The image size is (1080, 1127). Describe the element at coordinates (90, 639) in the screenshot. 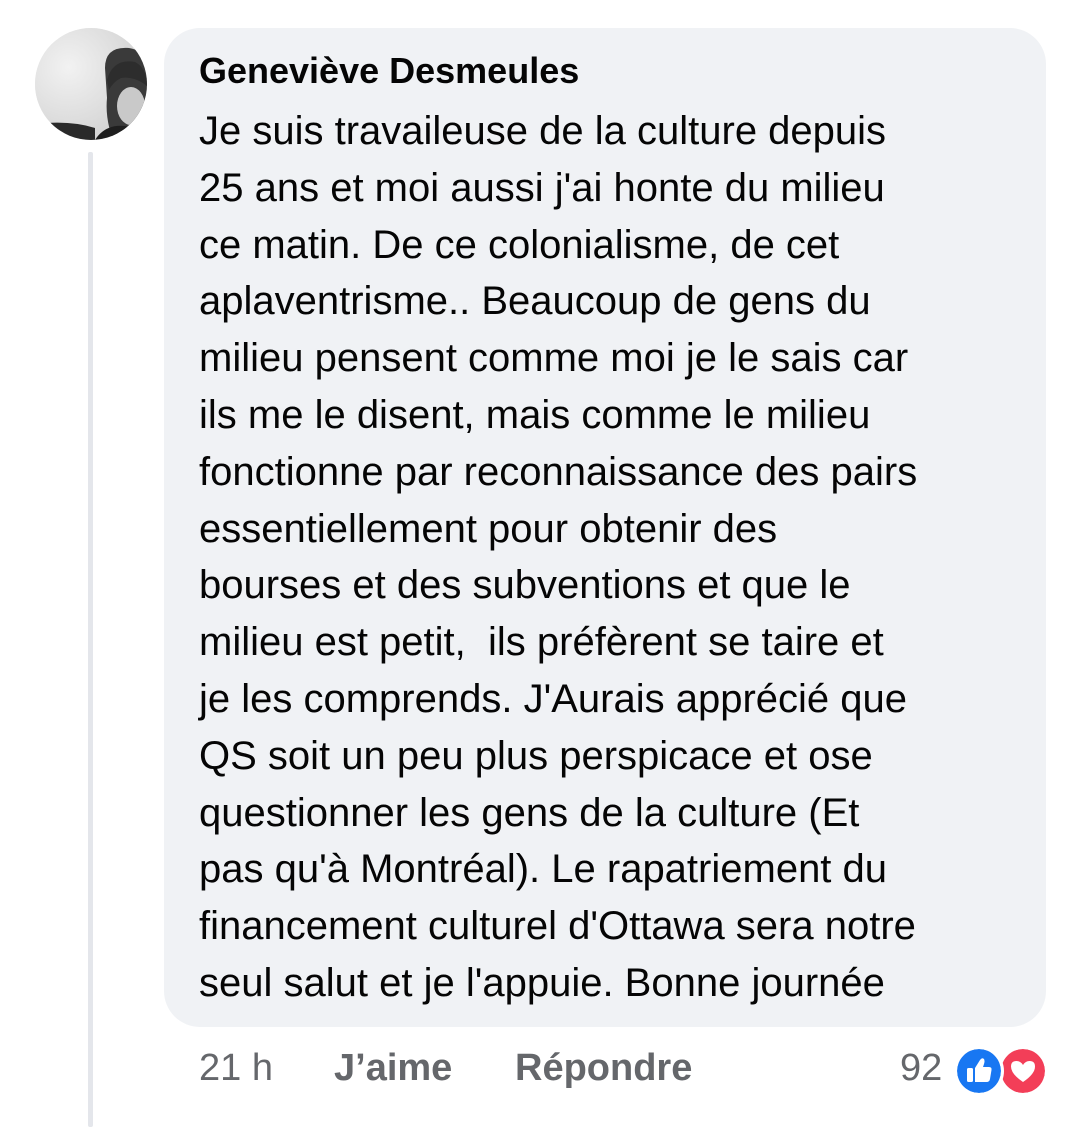

I see `thread-line` at that location.